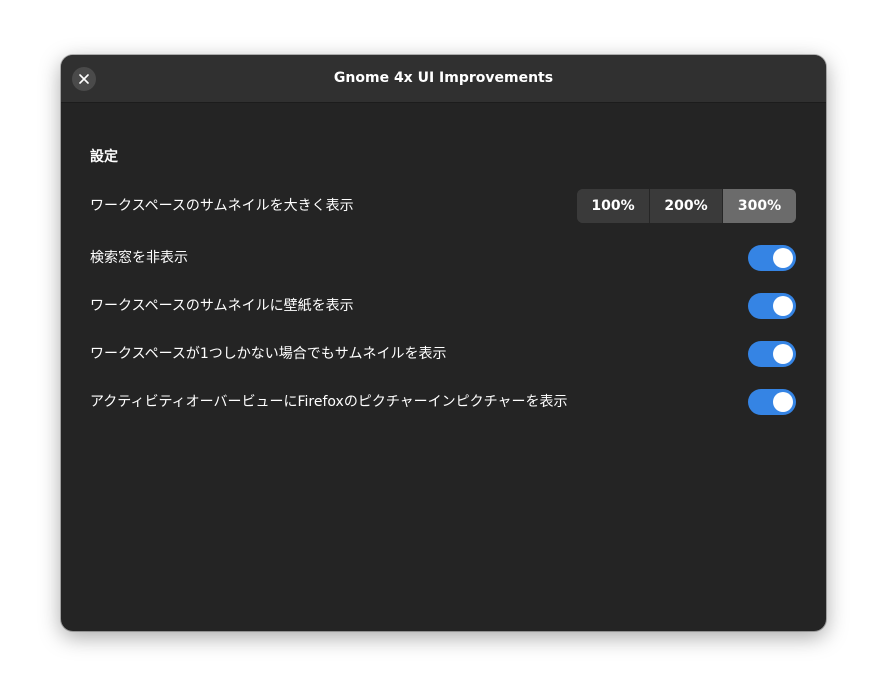  I want to click on close-icon, so click(84, 79).